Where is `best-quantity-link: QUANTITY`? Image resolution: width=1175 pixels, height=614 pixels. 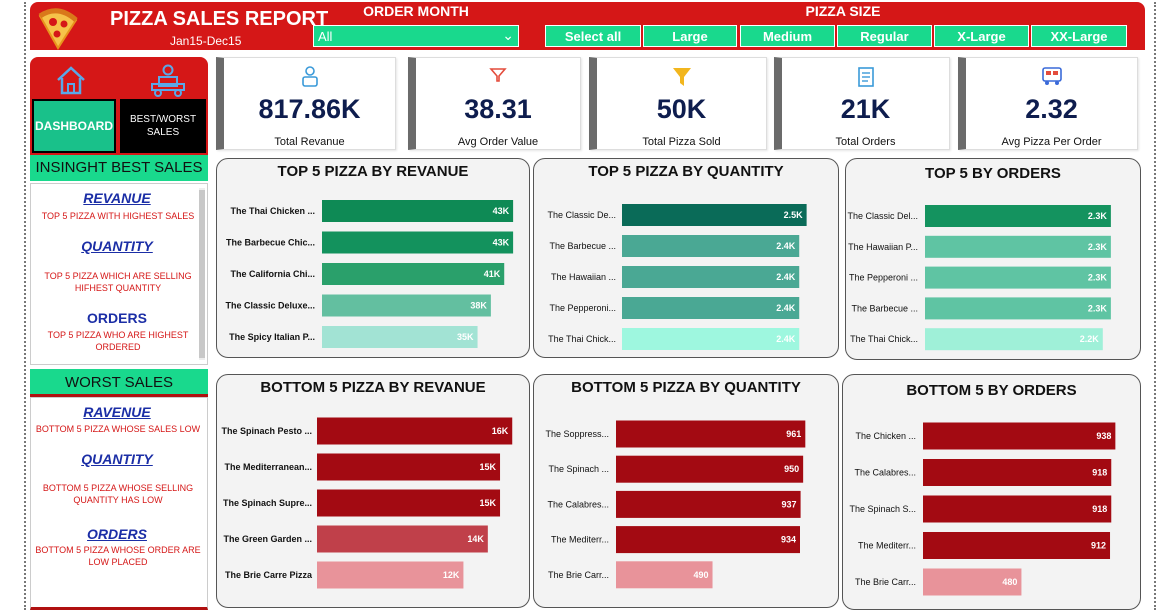 best-quantity-link: QUANTITY is located at coordinates (117, 246).